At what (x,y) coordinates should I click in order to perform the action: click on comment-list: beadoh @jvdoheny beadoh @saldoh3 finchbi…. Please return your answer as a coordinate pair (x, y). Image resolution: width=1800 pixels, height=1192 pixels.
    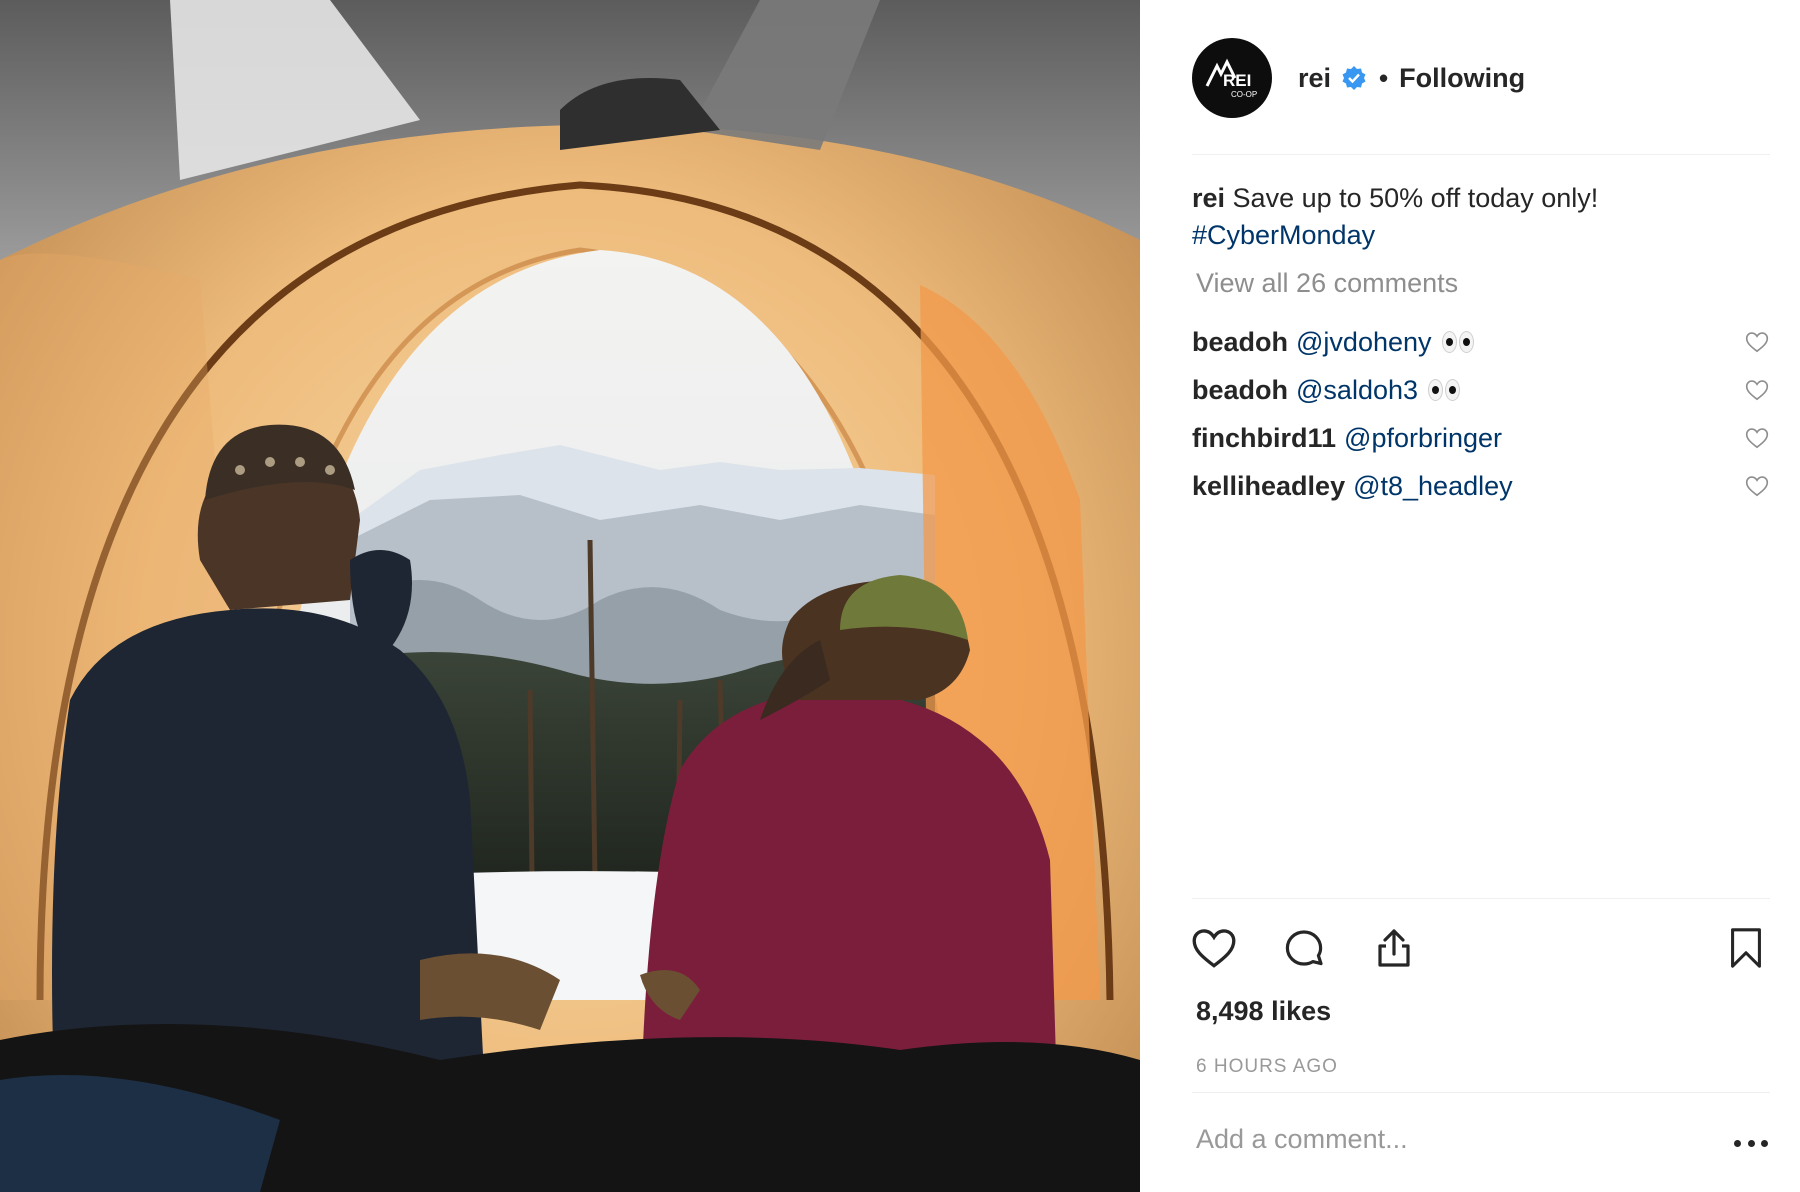
    Looking at the image, I should click on (1481, 414).